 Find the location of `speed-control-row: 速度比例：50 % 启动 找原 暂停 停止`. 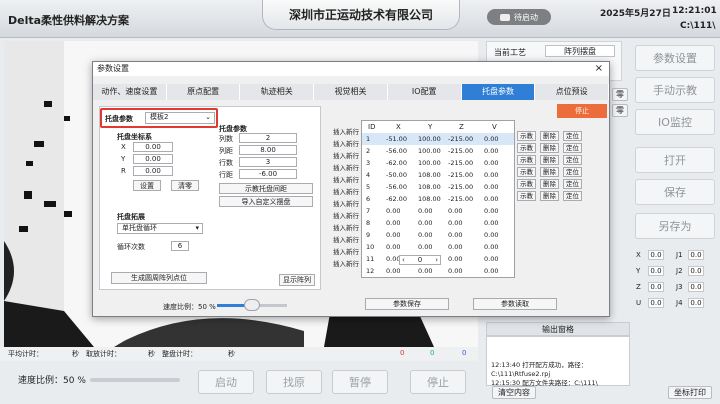

speed-control-row: 速度比例：50 % 启动 找原 暂停 停止 is located at coordinates (239, 382).